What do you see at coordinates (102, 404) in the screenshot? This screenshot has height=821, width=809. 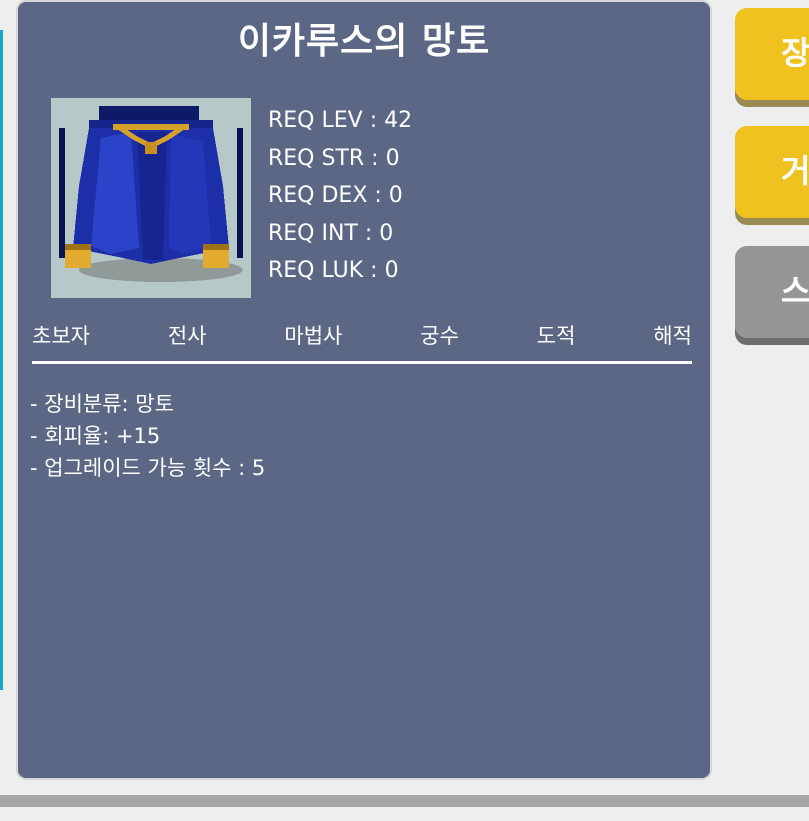 I see `desc-category: - 장비분류: 망토` at bounding box center [102, 404].